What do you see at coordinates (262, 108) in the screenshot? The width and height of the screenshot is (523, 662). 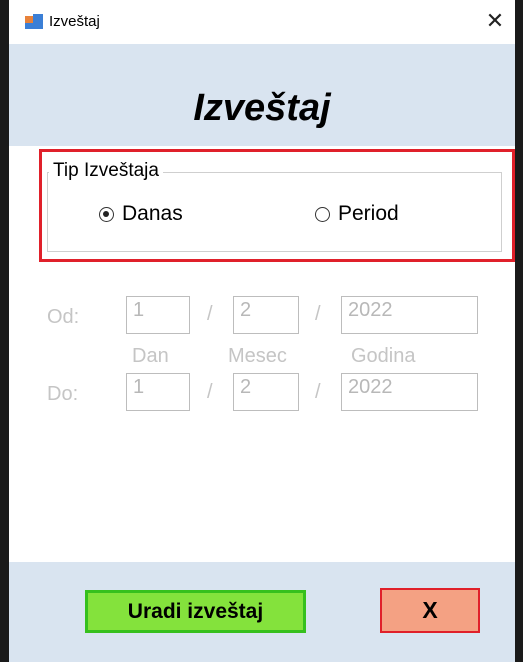 I see `page-title: Izveštaj` at bounding box center [262, 108].